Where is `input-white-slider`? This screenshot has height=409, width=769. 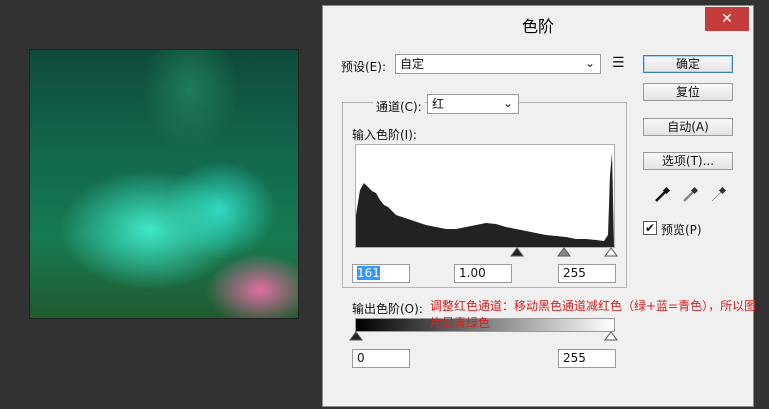
input-white-slider is located at coordinates (611, 252).